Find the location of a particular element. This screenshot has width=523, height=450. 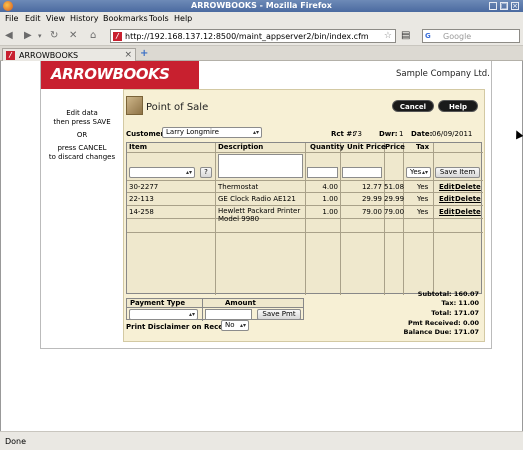

row-2-price: 29.99 is located at coordinates (394, 199).